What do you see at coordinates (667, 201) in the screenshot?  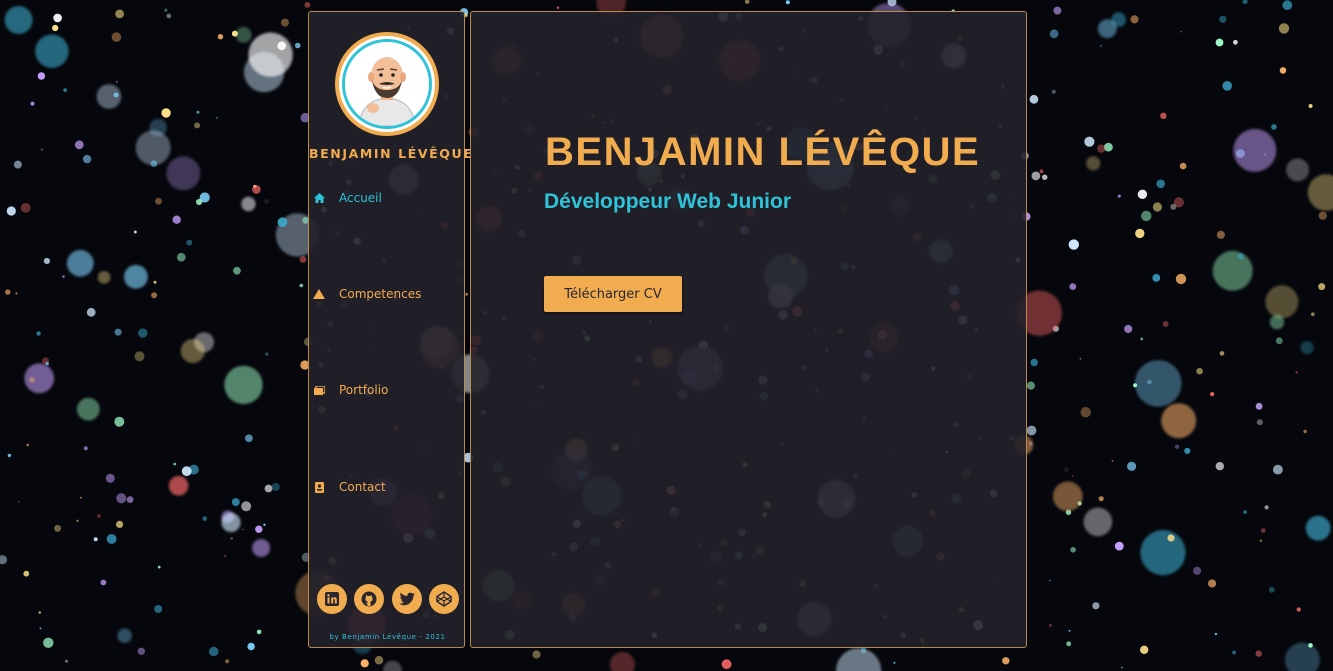 I see `hero-subtitle: Développeur Web Junior` at bounding box center [667, 201].